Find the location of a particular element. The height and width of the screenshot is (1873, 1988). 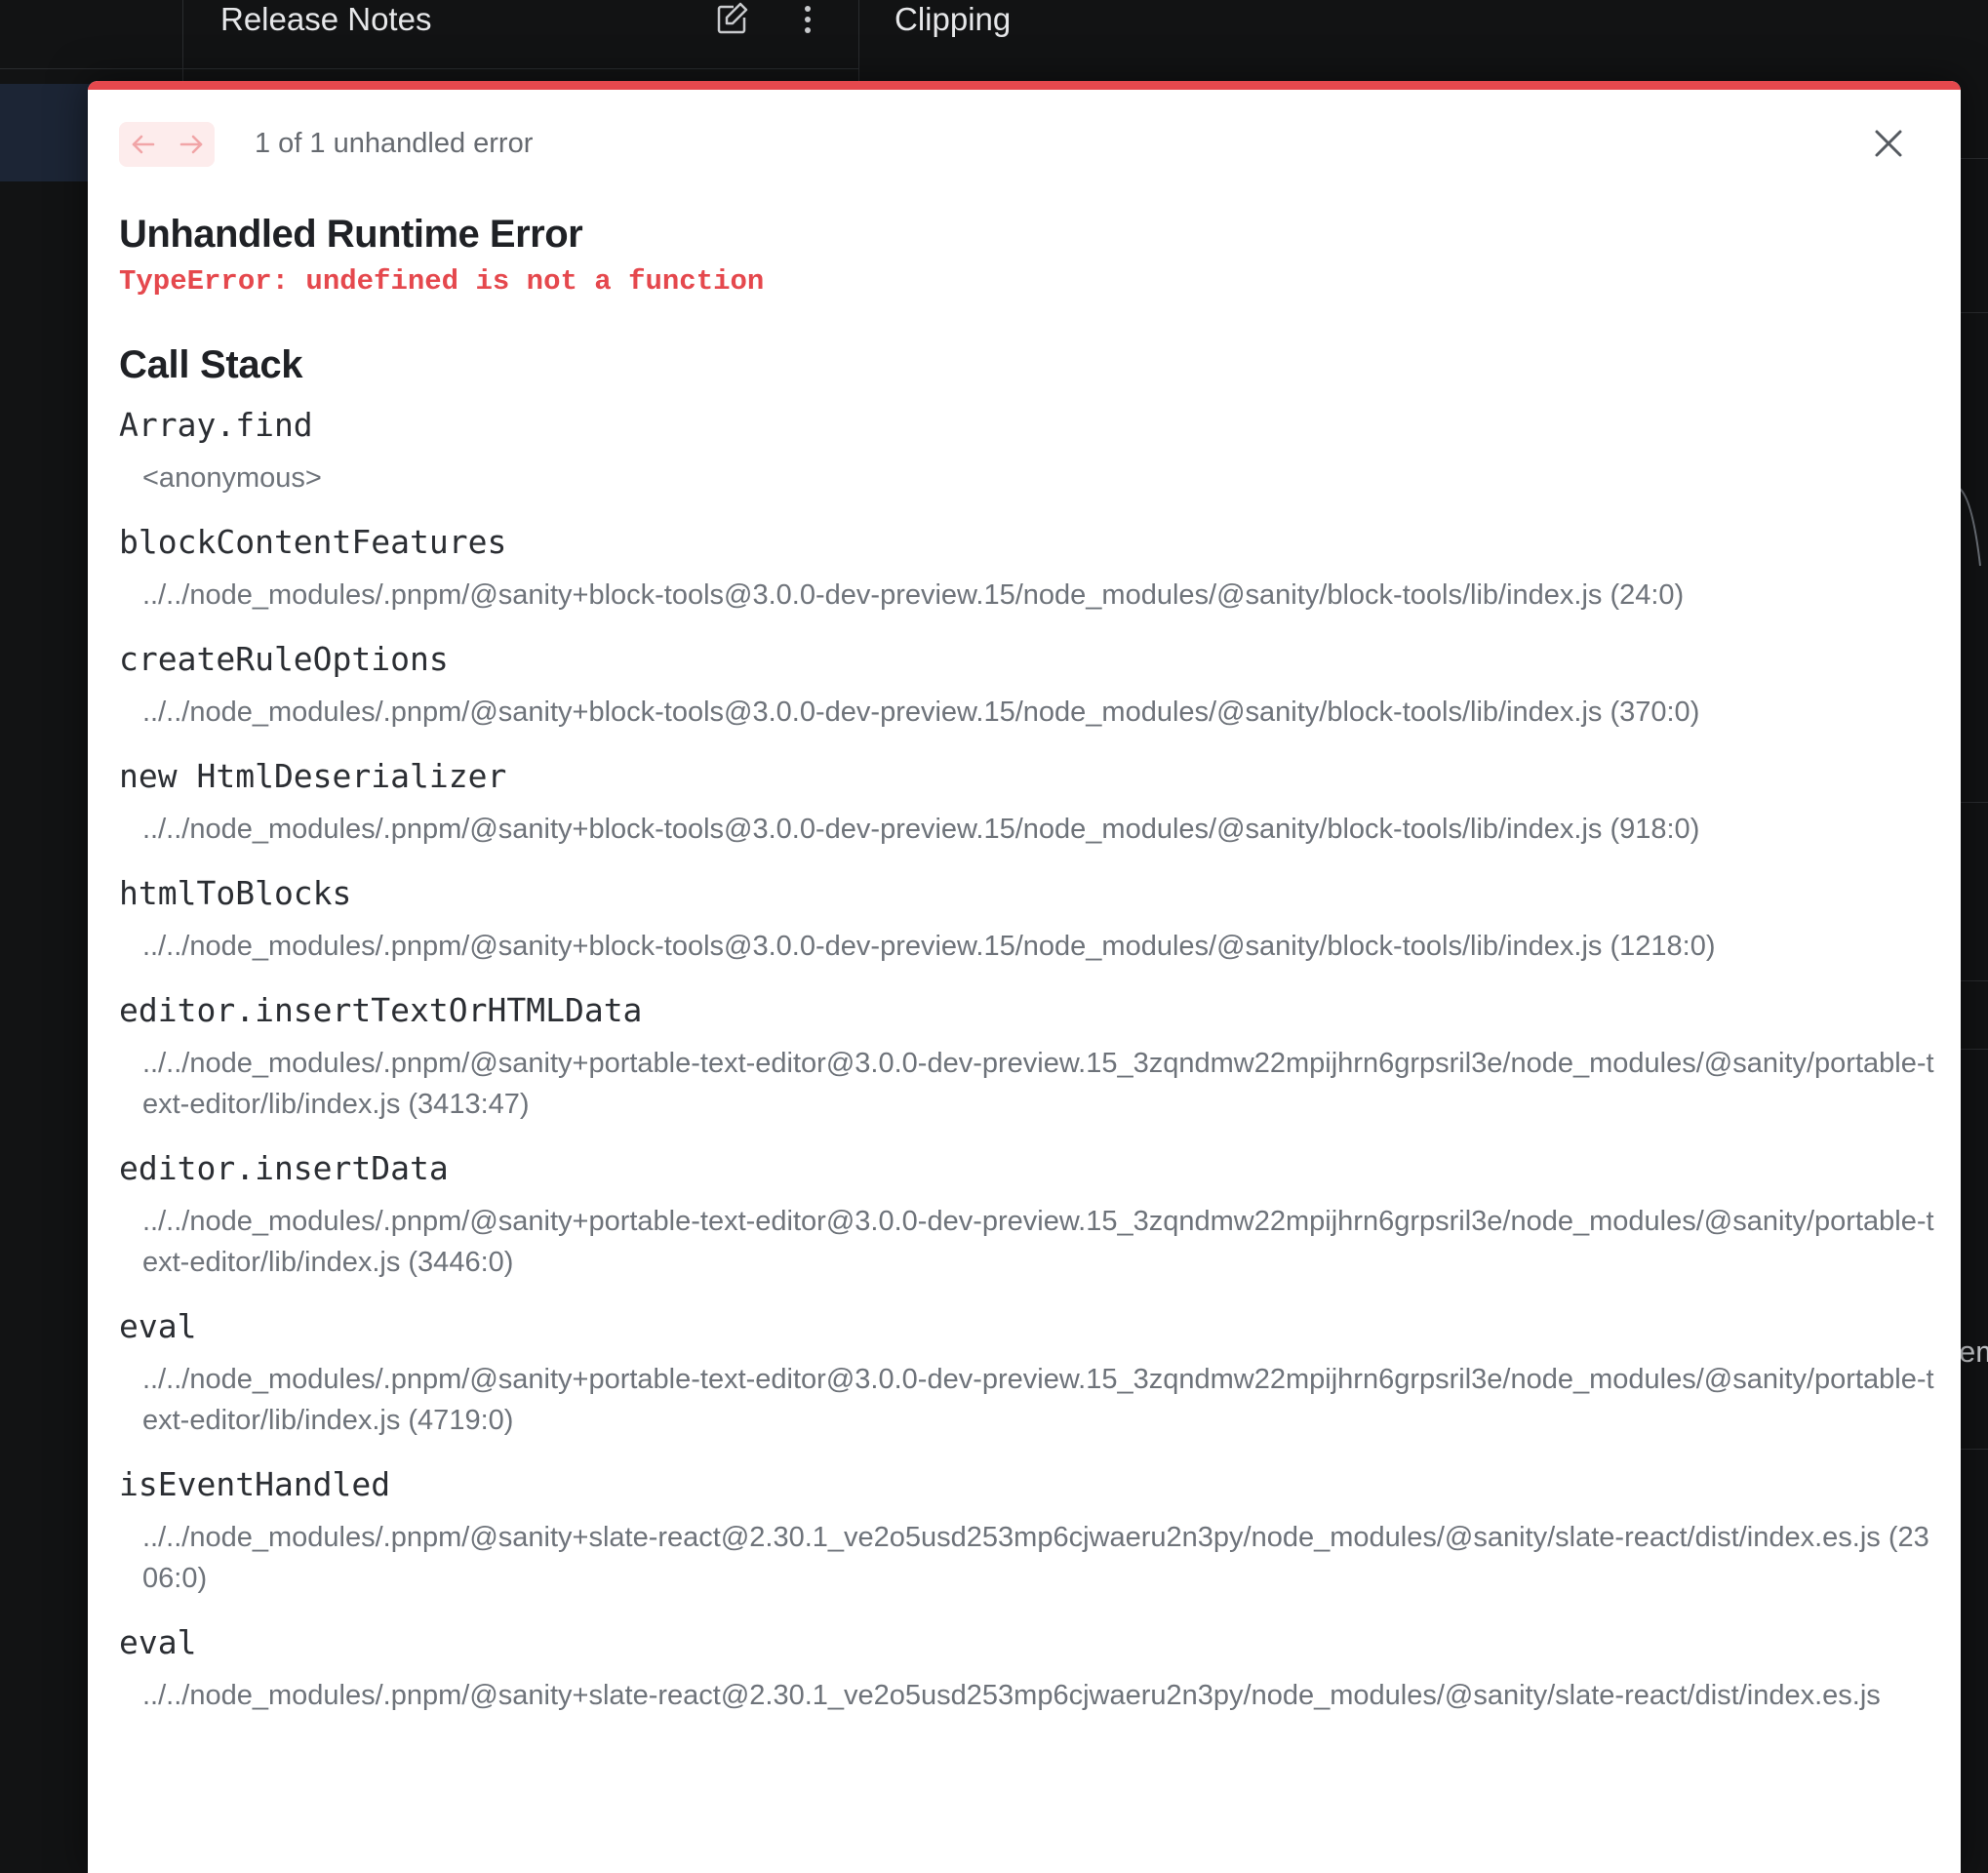

release-notes-title: Release Notes is located at coordinates (326, 19).